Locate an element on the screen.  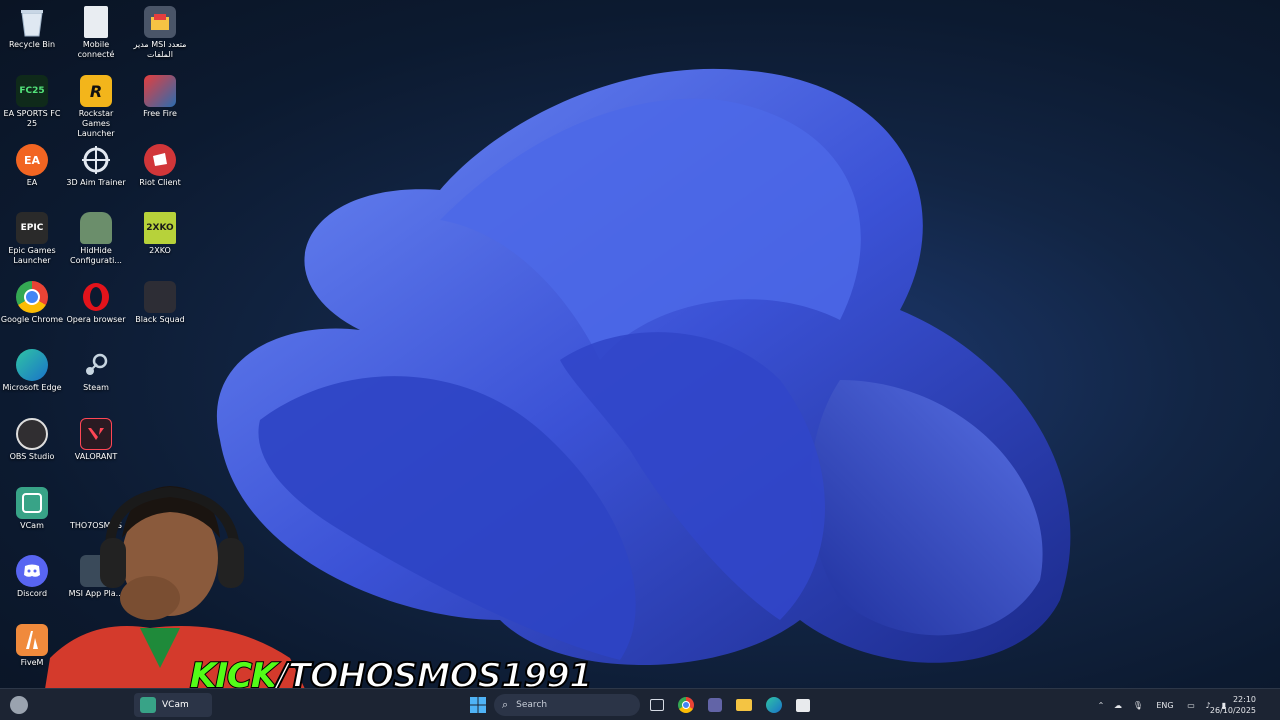
desktop-icon-3d-aim-trainer: 3D Aim Trainer is located at coordinates (96, 166).